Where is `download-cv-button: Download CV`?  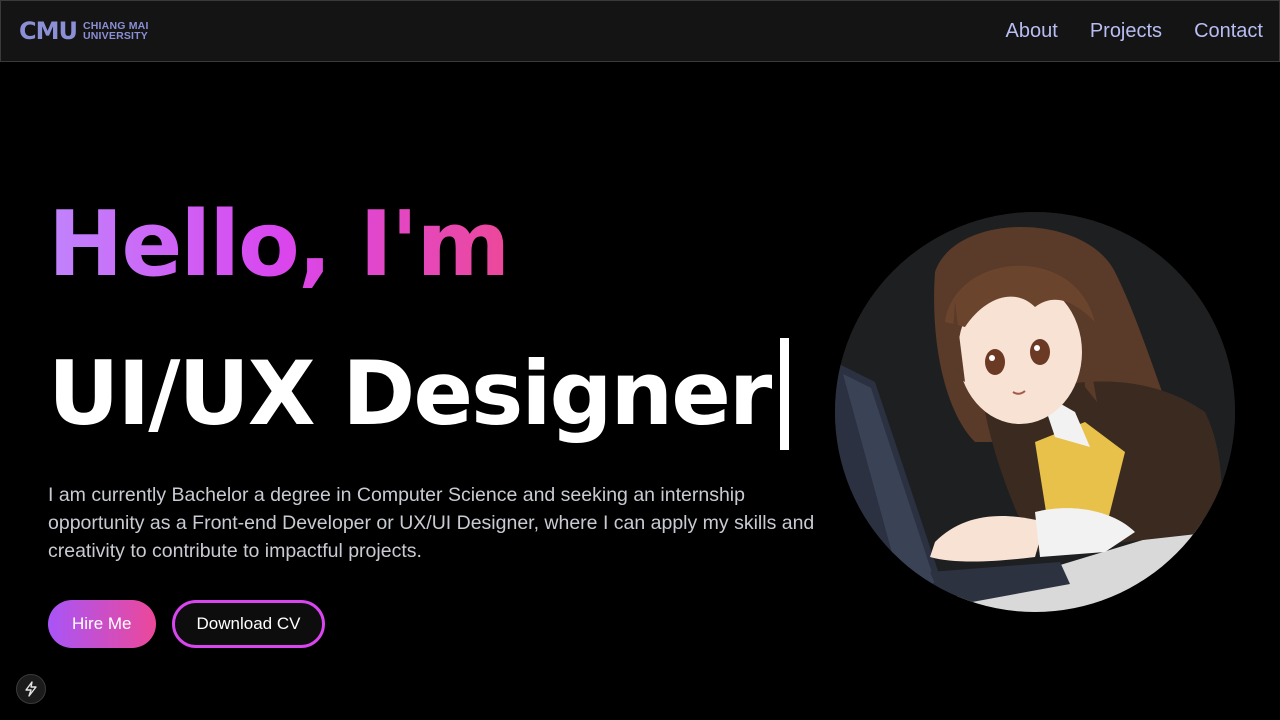 download-cv-button: Download CV is located at coordinates (248, 624).